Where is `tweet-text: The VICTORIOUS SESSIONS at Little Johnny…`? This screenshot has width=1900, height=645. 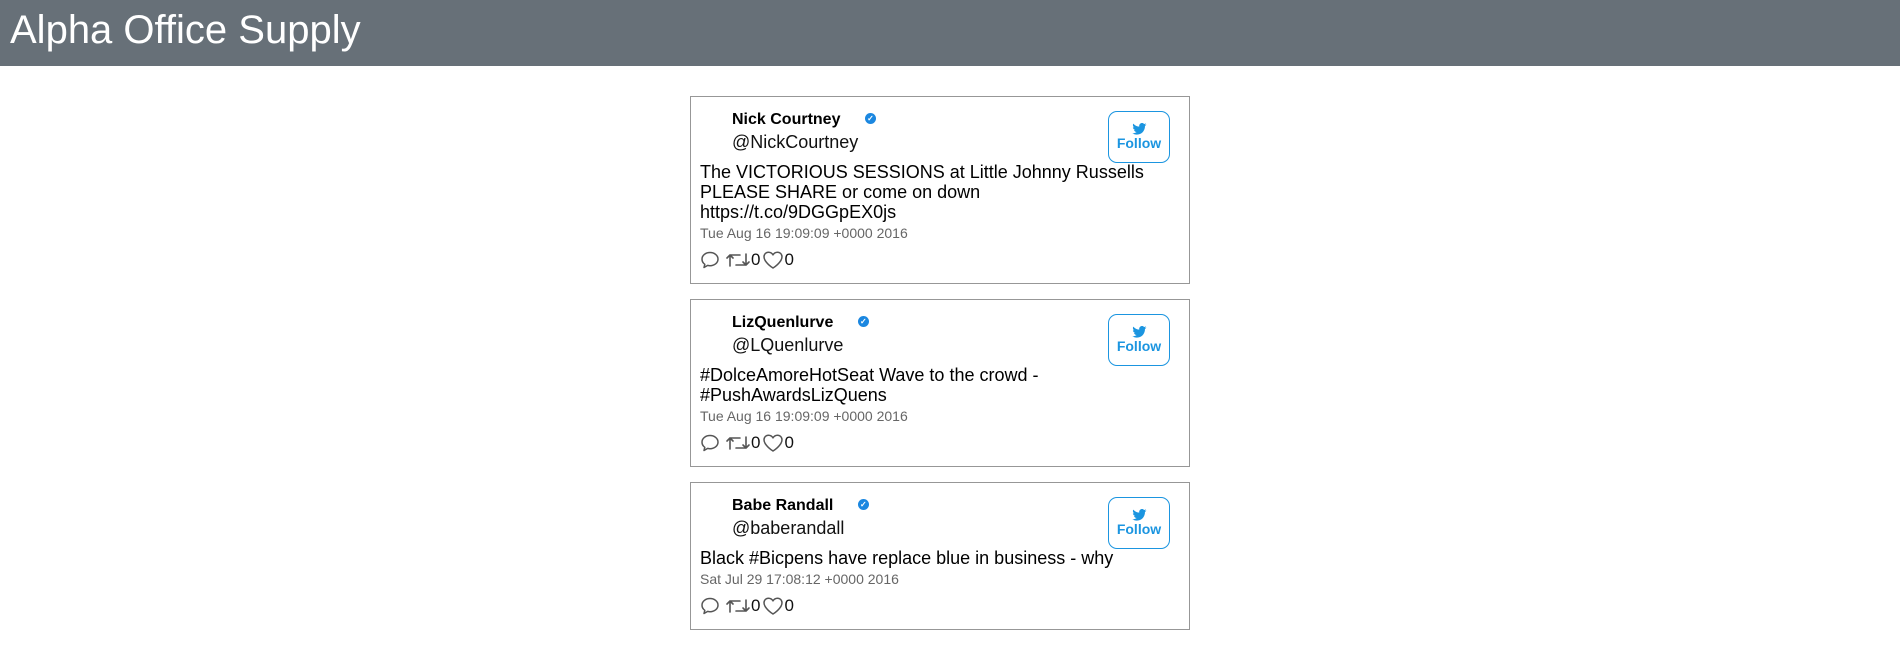
tweet-text: The VICTORIOUS SESSIONS at Little Johnny… is located at coordinates (922, 192).